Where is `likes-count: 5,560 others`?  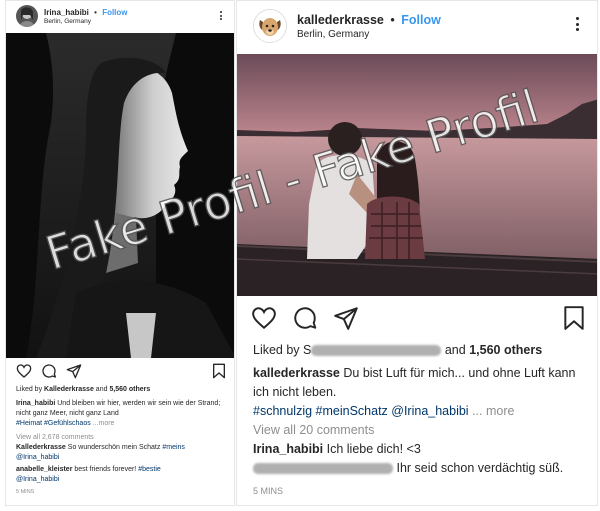 likes-count: 5,560 others is located at coordinates (129, 389).